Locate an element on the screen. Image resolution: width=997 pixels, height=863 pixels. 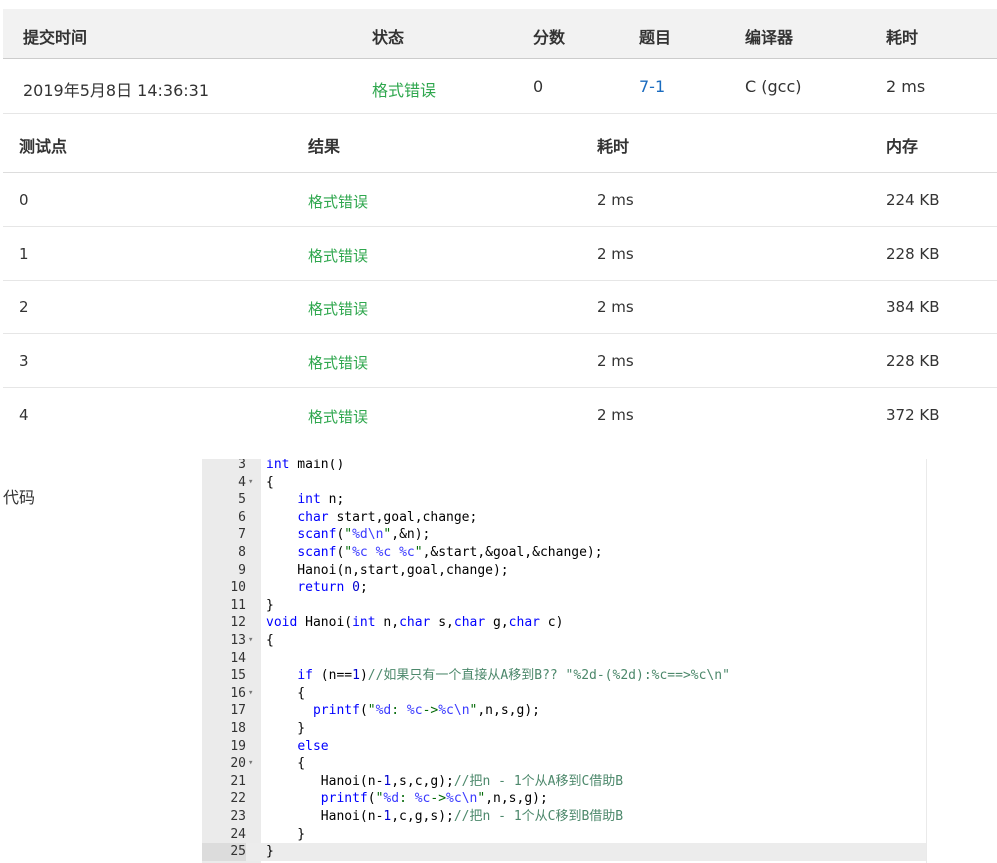
line-number: 10 is located at coordinates (238, 588).